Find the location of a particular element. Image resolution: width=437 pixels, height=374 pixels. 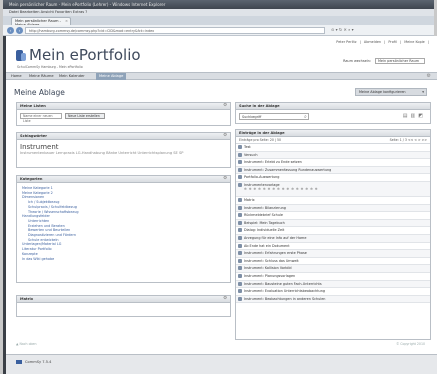

address-tools: ⊙ ▾ ↻ ✕ ⌕ ▾ is located at coordinates (342, 29).